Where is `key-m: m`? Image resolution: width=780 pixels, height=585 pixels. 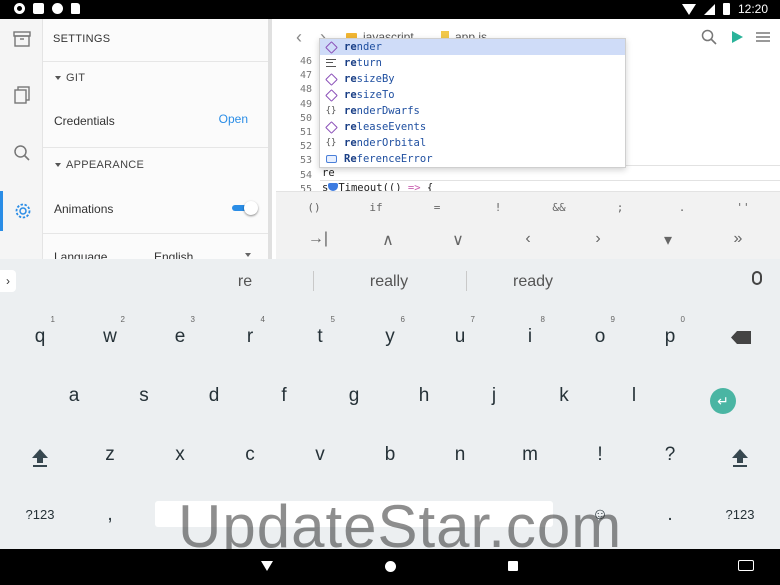 key-m: m is located at coordinates (530, 455).